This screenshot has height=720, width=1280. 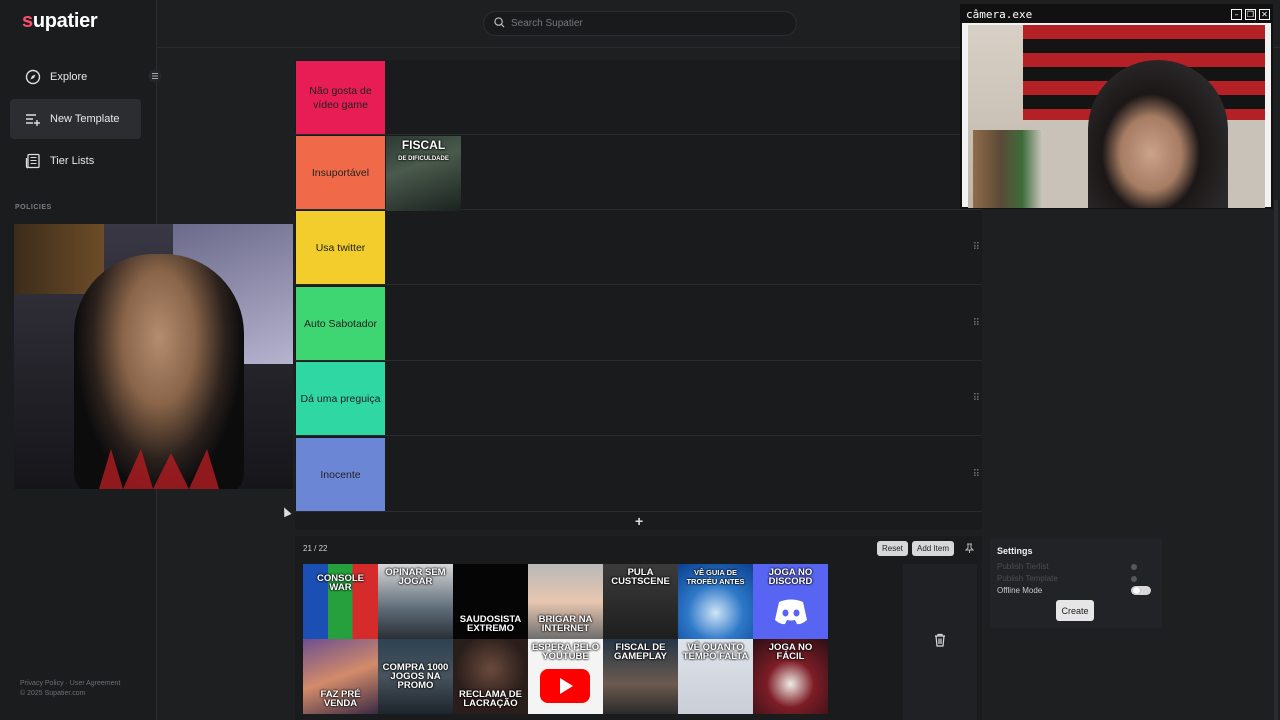 What do you see at coordinates (340, 97) in the screenshot?
I see `tier-label: Não gosta de vídeo game` at bounding box center [340, 97].